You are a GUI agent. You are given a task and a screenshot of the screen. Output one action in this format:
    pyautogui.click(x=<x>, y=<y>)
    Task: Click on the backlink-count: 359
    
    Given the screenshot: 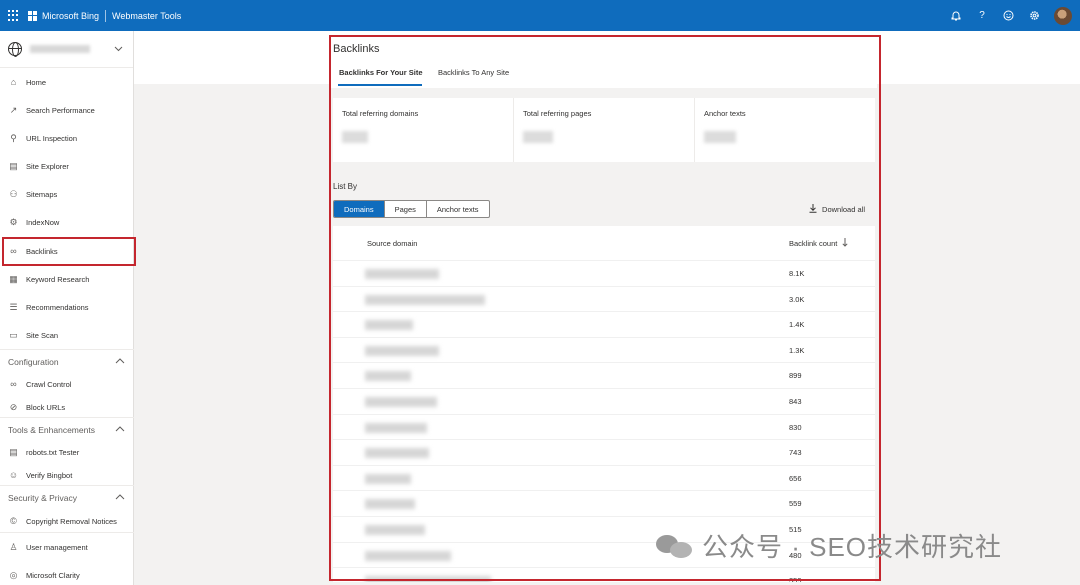 What is the action you would take?
    pyautogui.click(x=795, y=579)
    